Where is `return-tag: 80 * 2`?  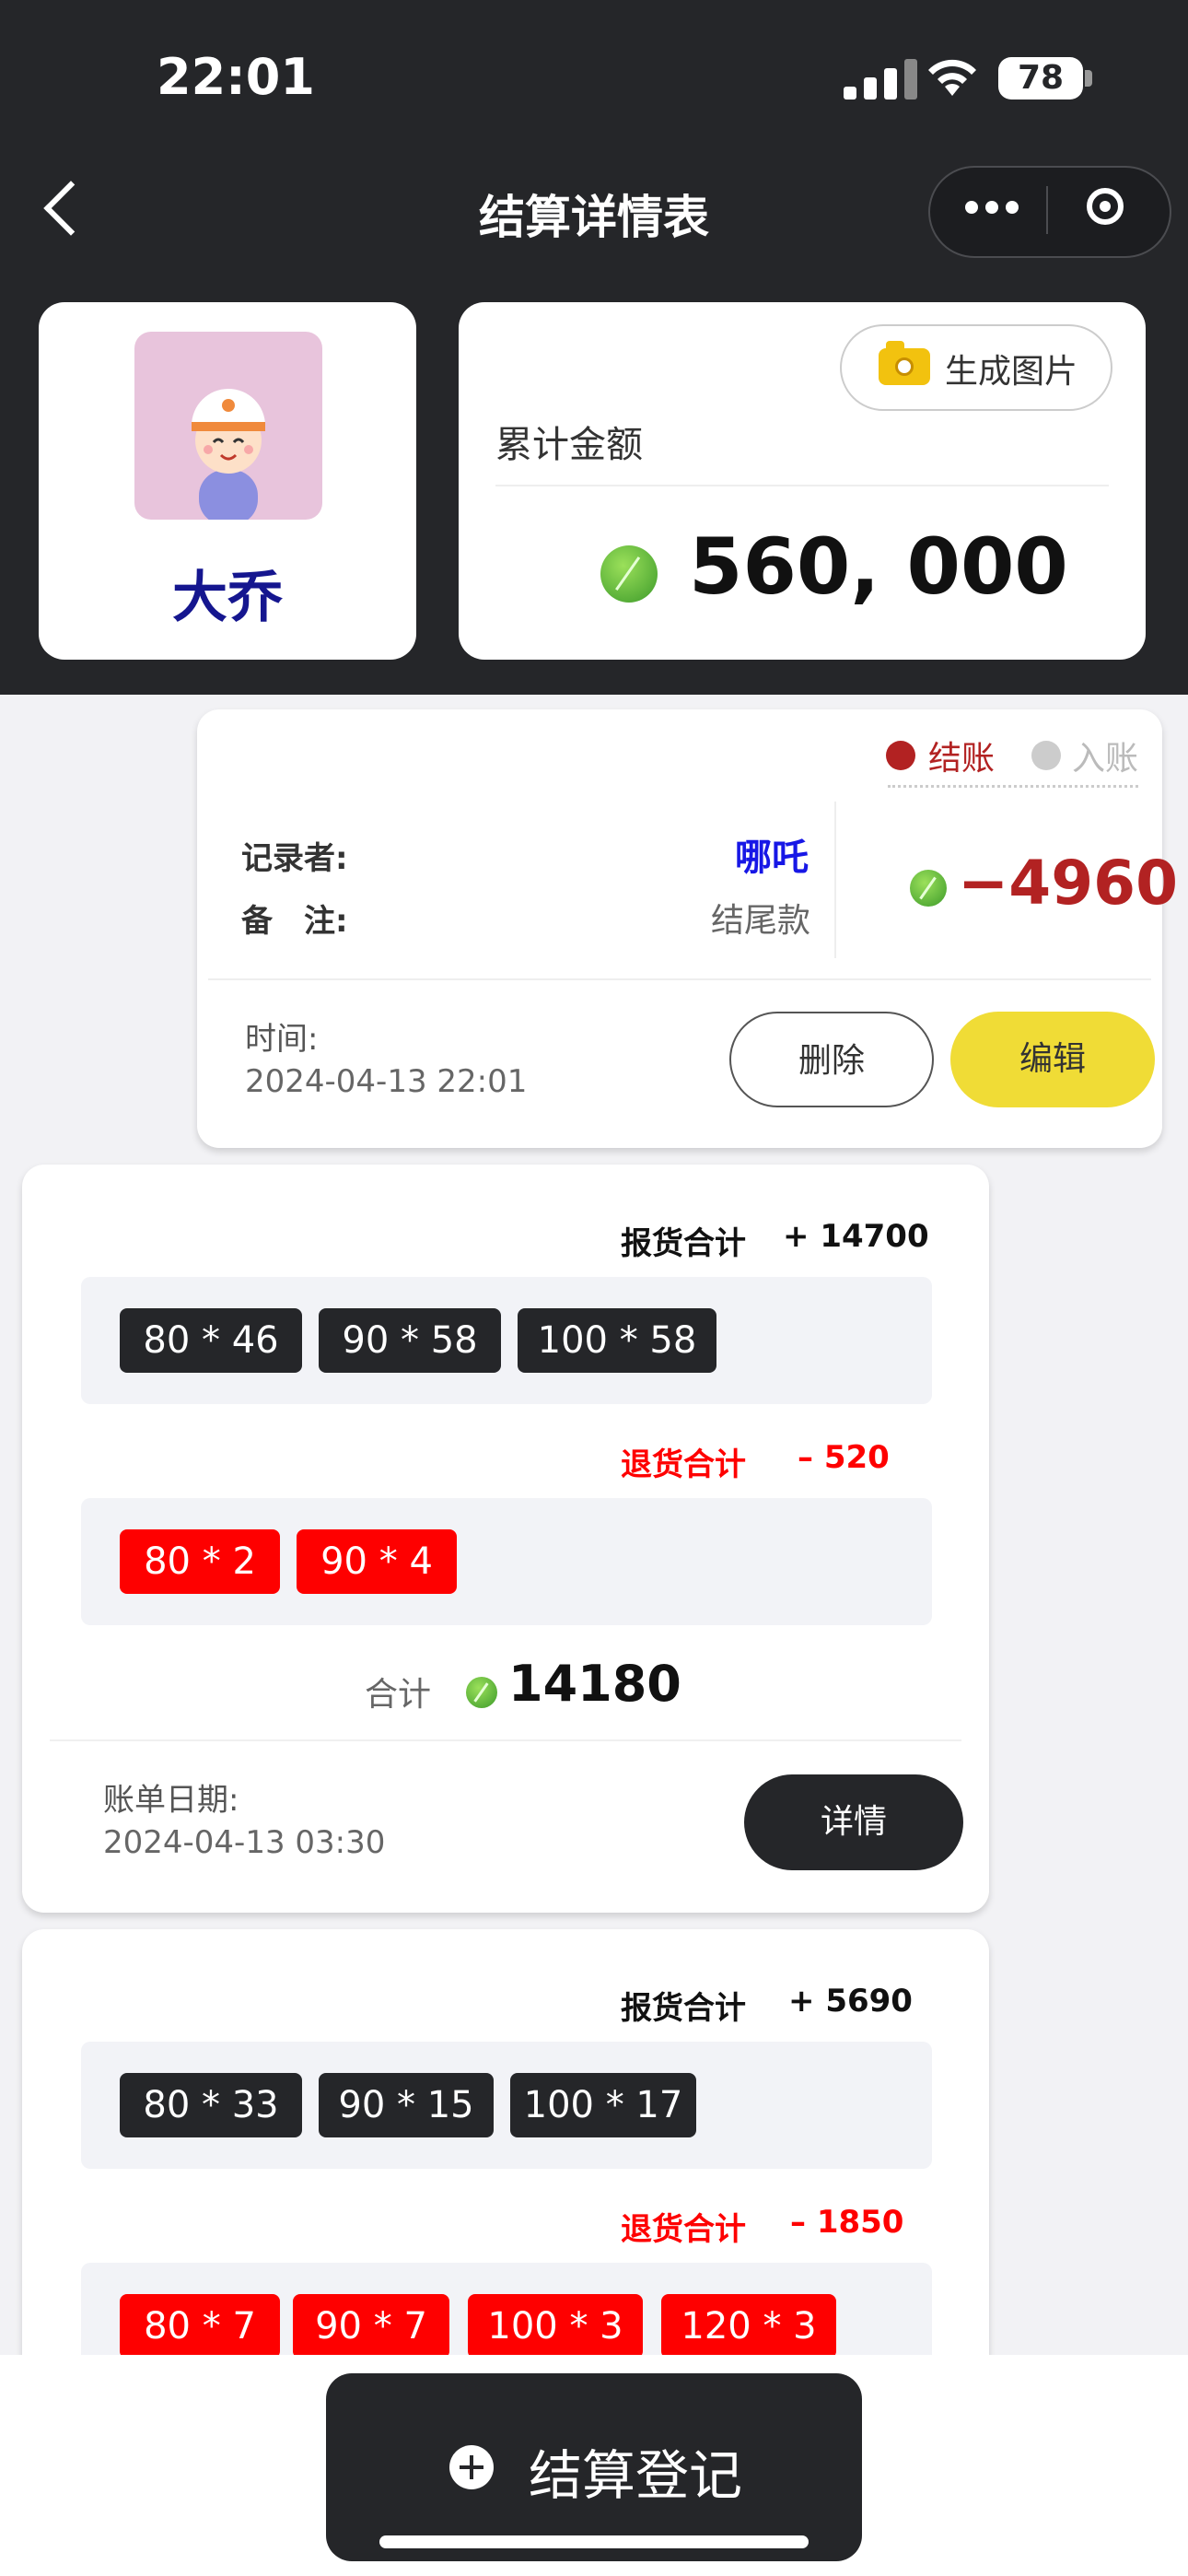 return-tag: 80 * 2 is located at coordinates (200, 1561).